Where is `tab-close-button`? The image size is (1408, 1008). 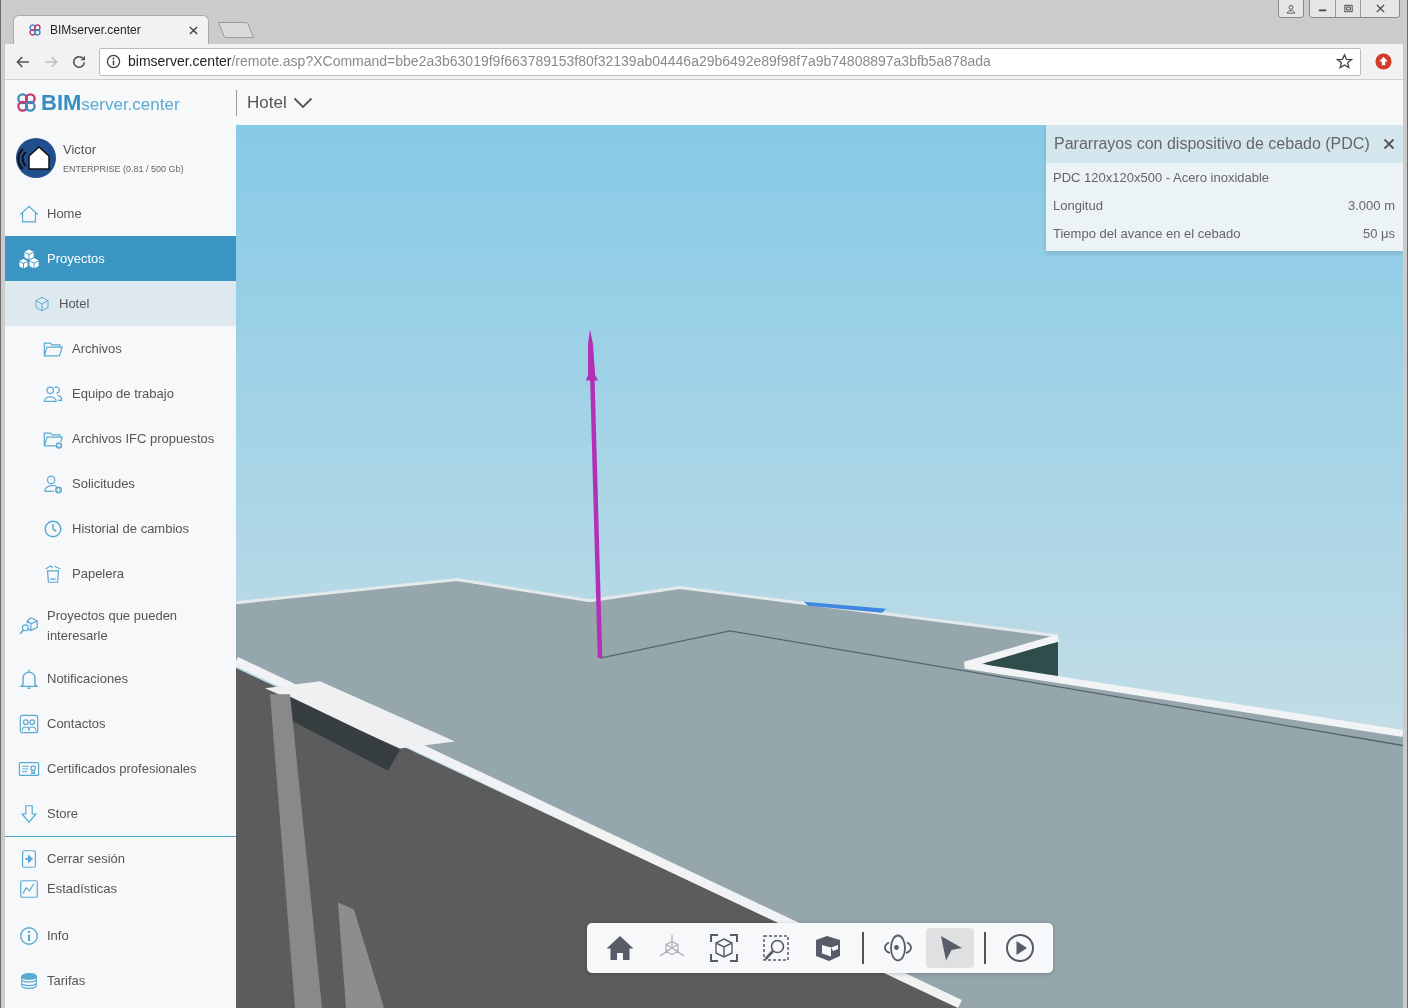
tab-close-button is located at coordinates (193, 30).